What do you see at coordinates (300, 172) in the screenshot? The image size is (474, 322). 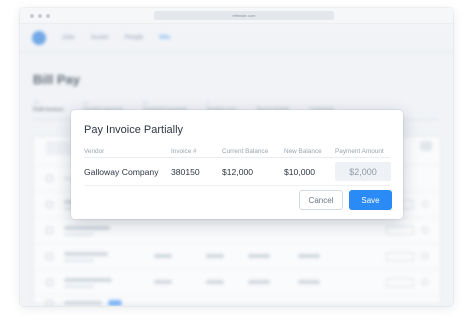 I see `new-balance-value: $10,000` at bounding box center [300, 172].